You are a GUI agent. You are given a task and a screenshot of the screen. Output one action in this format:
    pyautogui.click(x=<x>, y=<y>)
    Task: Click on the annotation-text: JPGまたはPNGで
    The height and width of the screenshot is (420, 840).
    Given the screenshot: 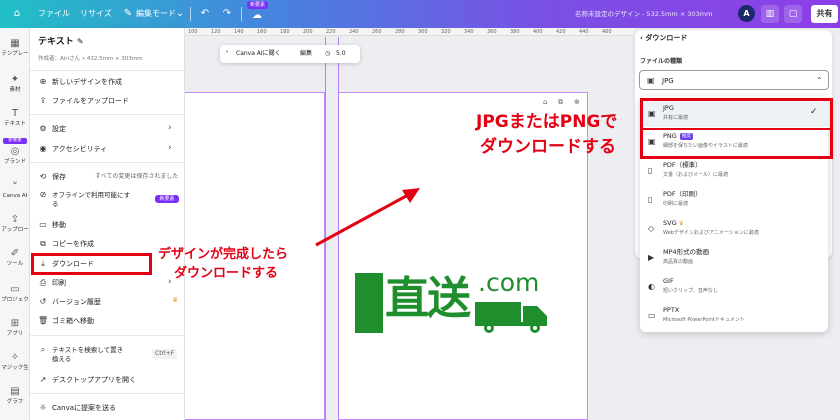 What is the action you would take?
    pyautogui.click(x=547, y=122)
    